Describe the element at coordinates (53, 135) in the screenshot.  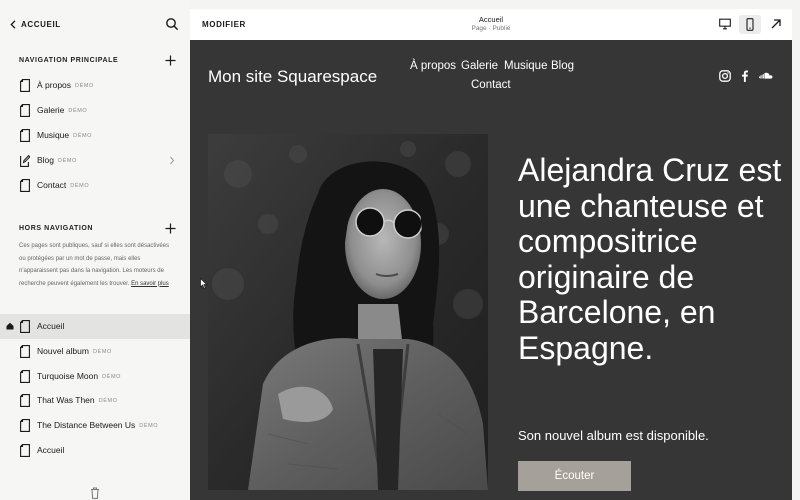
I see `sidebar-item-label: Musique` at that location.